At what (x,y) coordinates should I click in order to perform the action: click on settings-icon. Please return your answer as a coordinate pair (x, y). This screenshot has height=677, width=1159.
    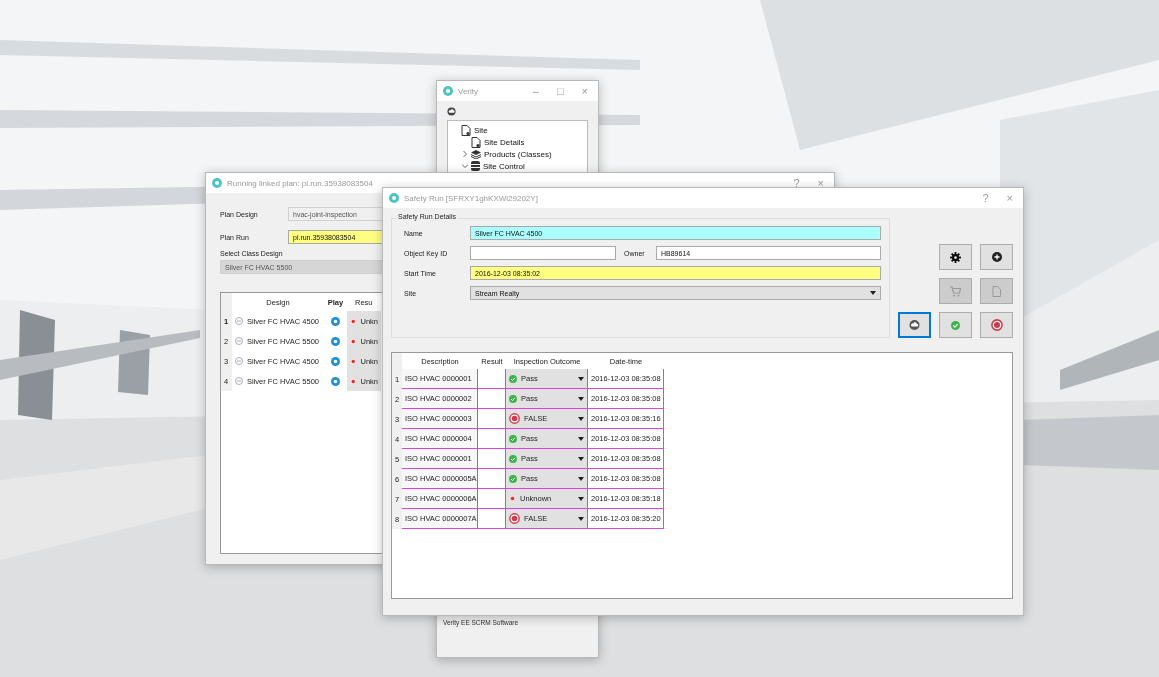
    Looking at the image, I should click on (955, 257).